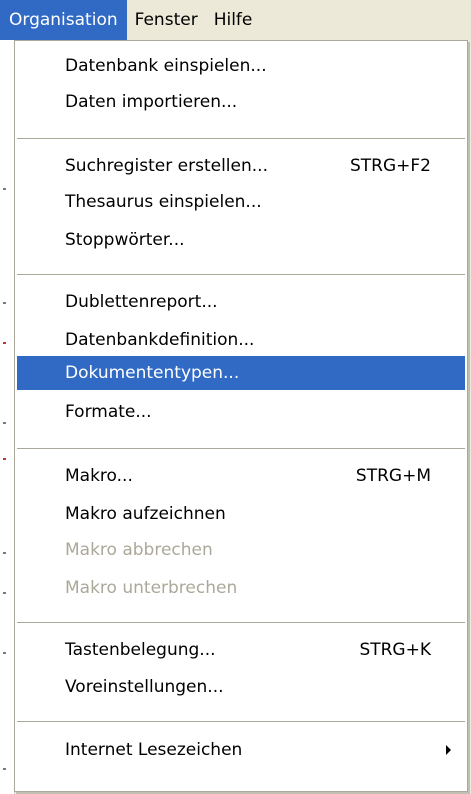  I want to click on menu-item-label: Makro abbrechen, so click(139, 550).